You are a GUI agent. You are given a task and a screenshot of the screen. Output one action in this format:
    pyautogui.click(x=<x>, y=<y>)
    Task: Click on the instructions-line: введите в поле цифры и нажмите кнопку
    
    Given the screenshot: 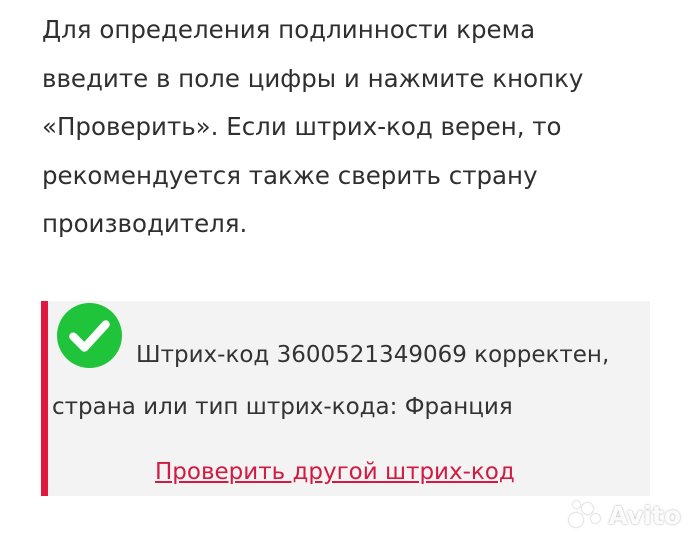 What is the action you would take?
    pyautogui.click(x=313, y=78)
    